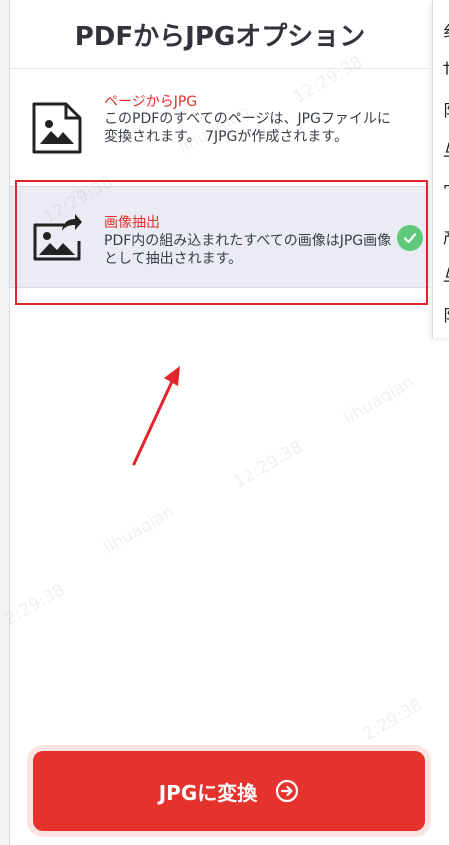  Describe the element at coordinates (5, 422) in the screenshot. I see `left-sidebar-edge` at that location.